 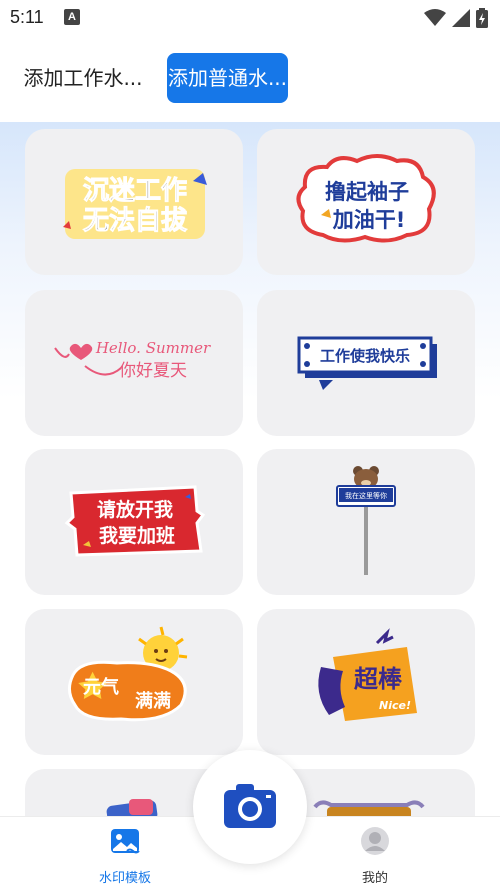 What do you see at coordinates (135, 509) in the screenshot?
I see `sticker-line-1: 请放开我` at bounding box center [135, 509].